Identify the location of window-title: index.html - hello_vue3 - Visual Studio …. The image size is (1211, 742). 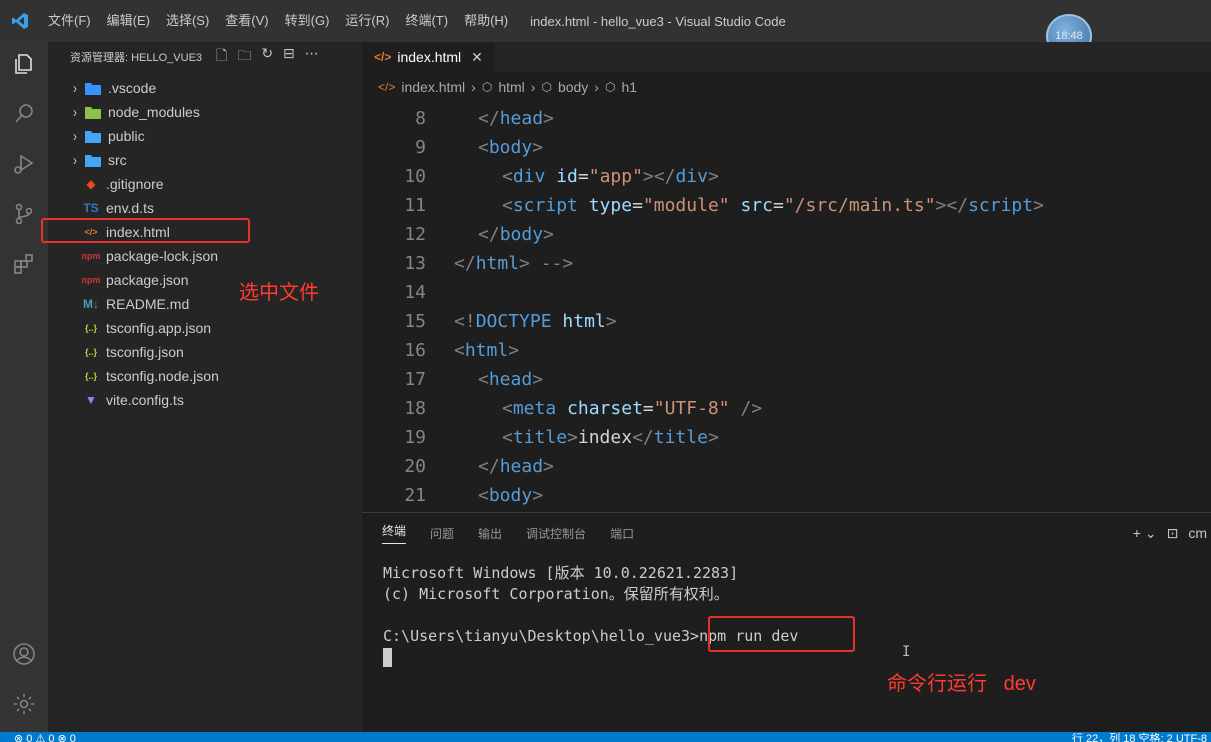
(658, 21).